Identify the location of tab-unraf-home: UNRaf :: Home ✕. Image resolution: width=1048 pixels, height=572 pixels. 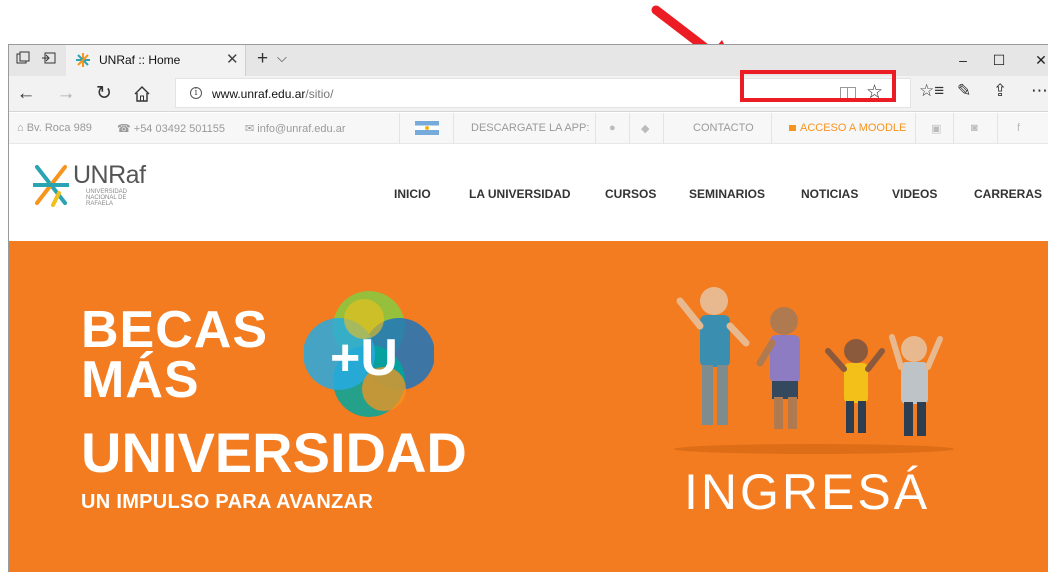
(156, 60).